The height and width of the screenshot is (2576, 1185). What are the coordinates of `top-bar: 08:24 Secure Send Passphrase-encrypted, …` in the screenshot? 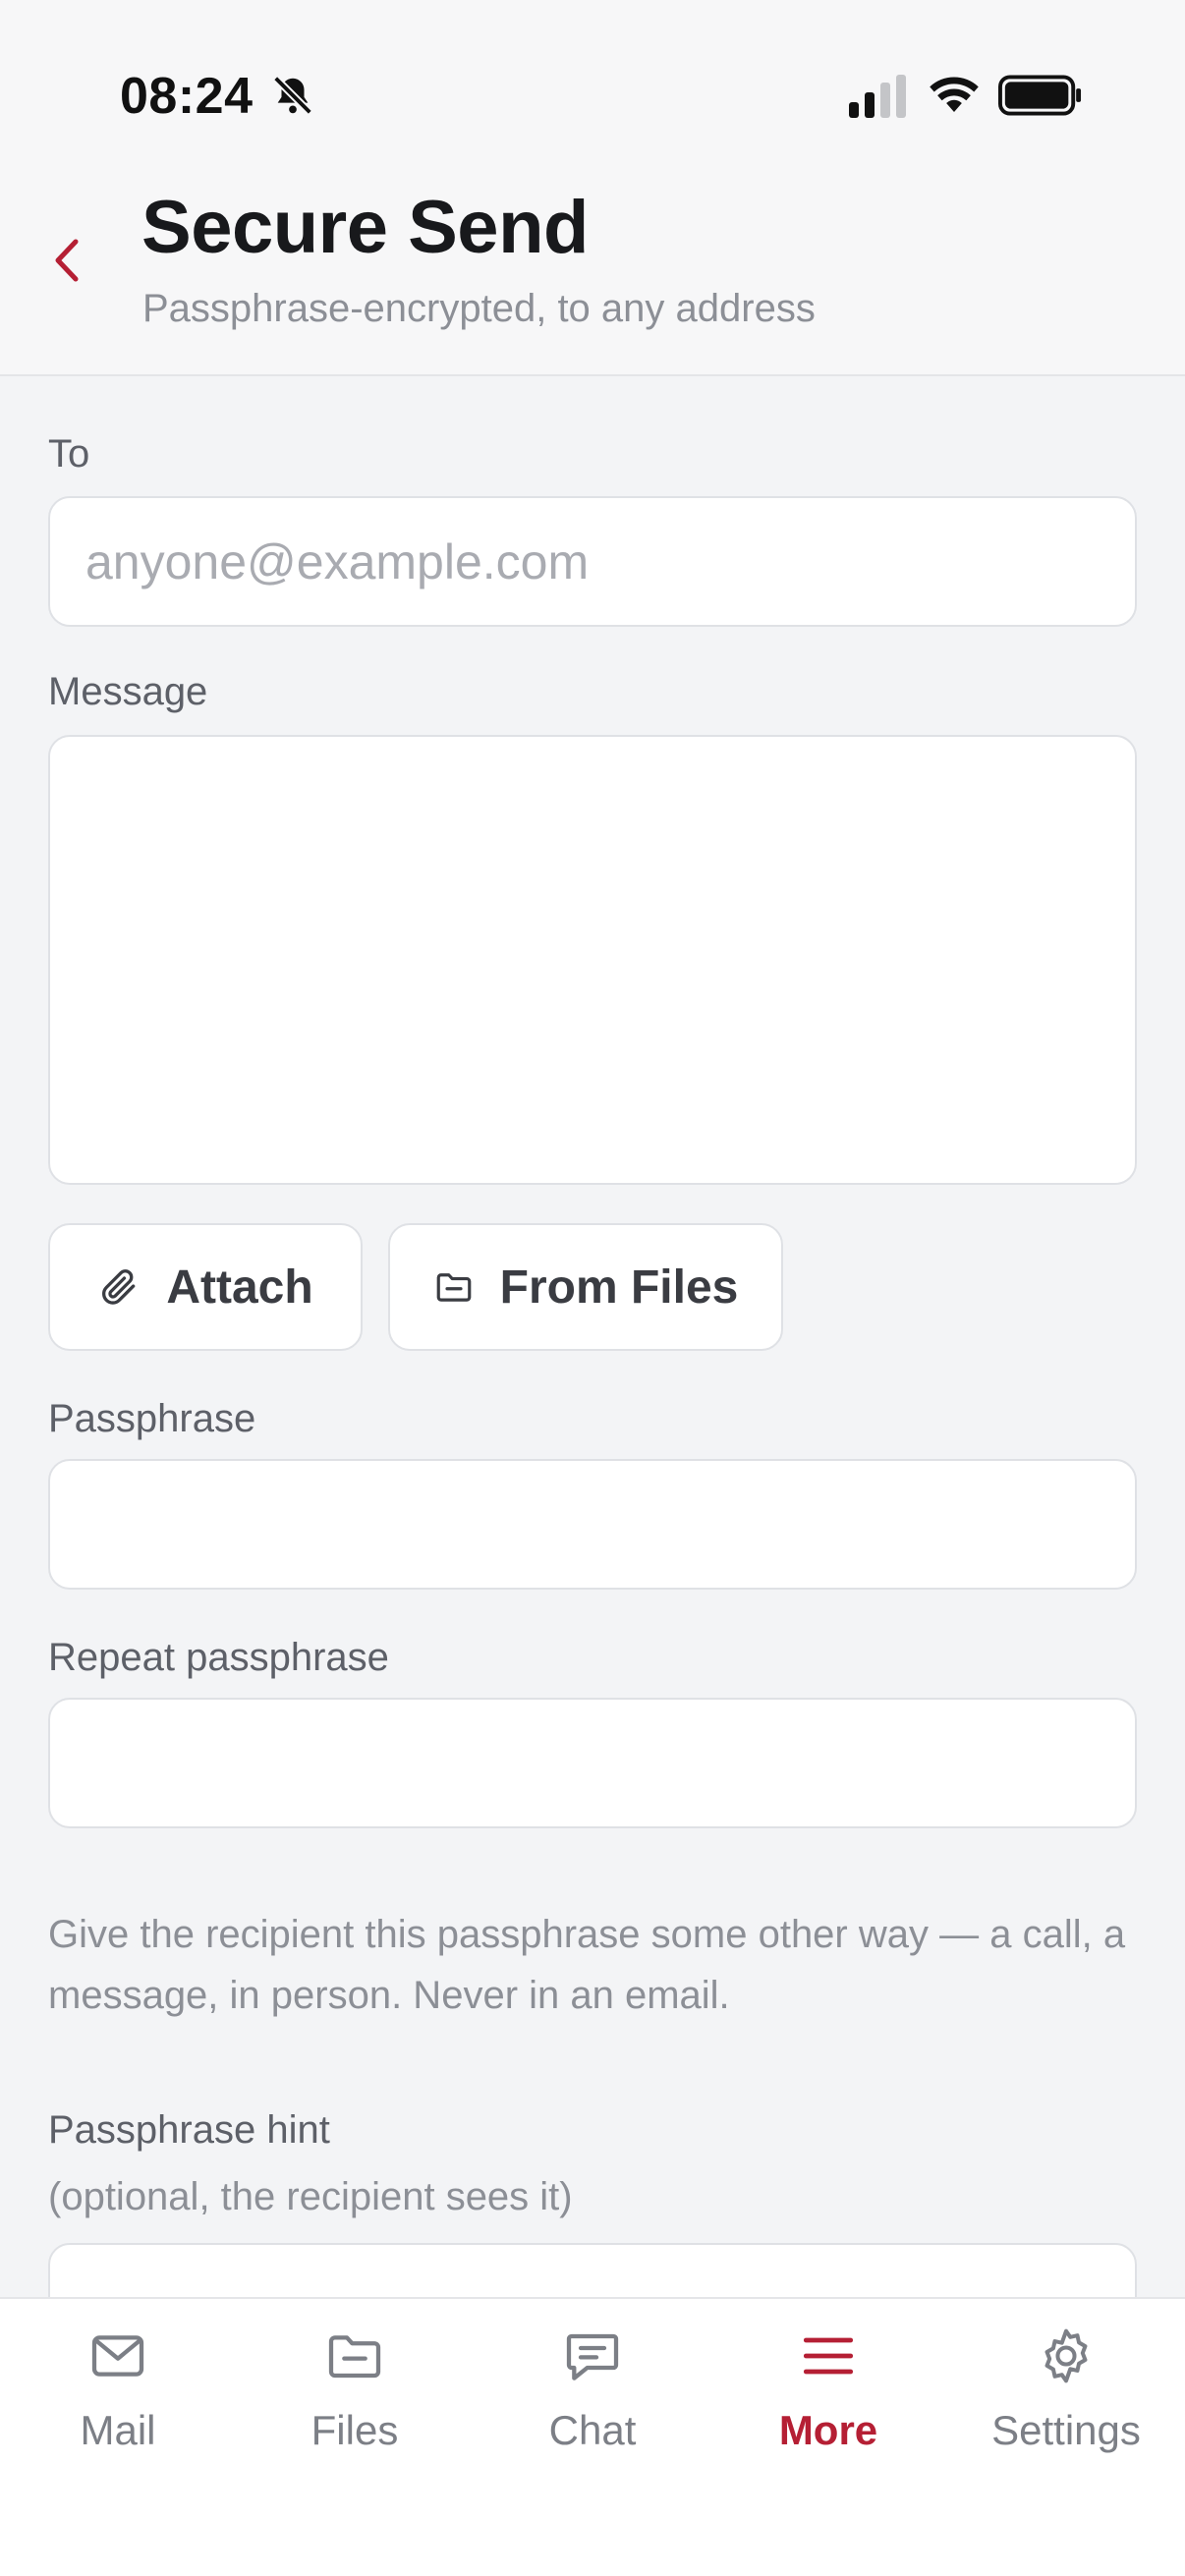 It's located at (592, 188).